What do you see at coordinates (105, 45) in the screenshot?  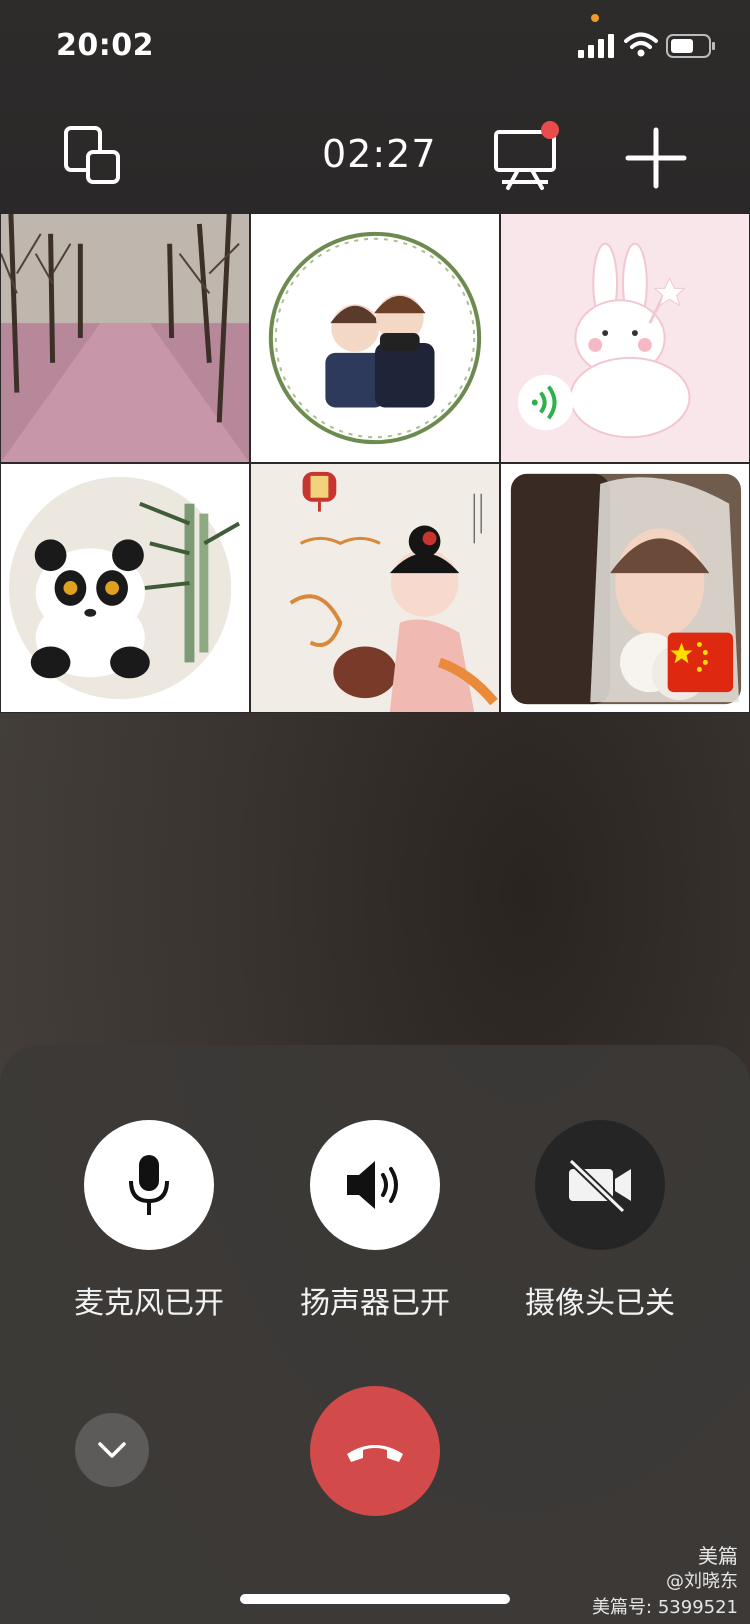 I see `status-time: 20:02` at bounding box center [105, 45].